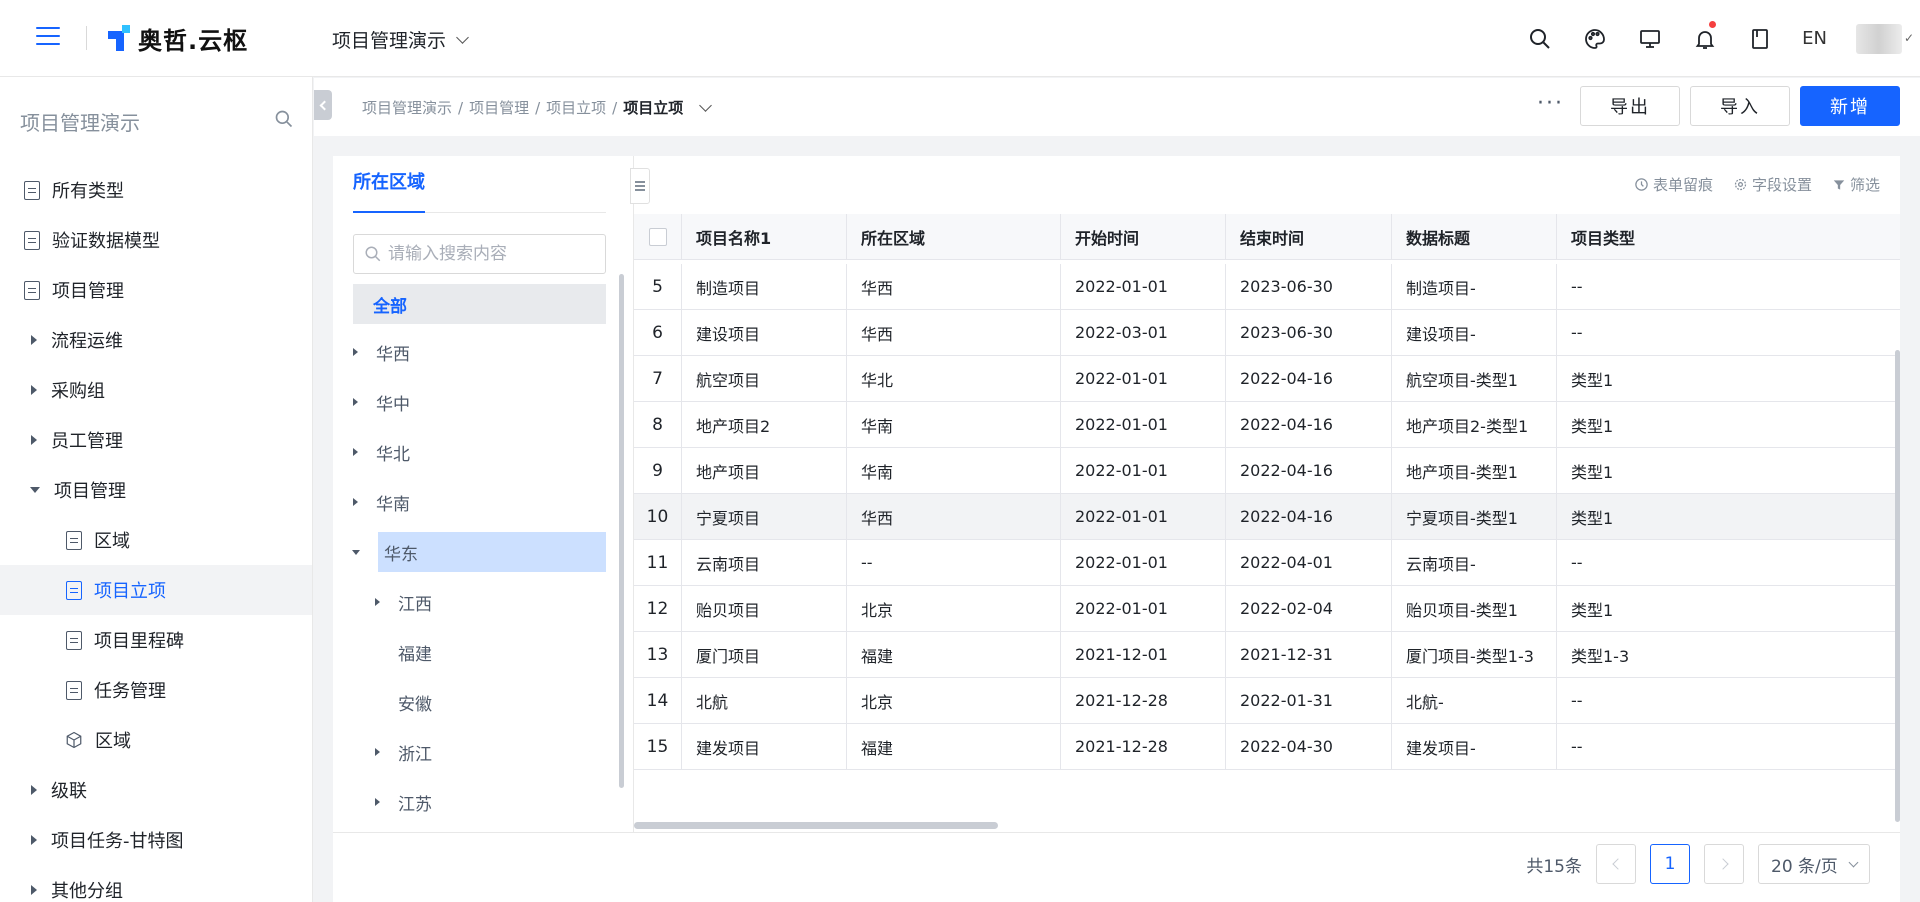  What do you see at coordinates (764, 424) in the screenshot?
I see `table-cell-name: 地产项目2` at bounding box center [764, 424].